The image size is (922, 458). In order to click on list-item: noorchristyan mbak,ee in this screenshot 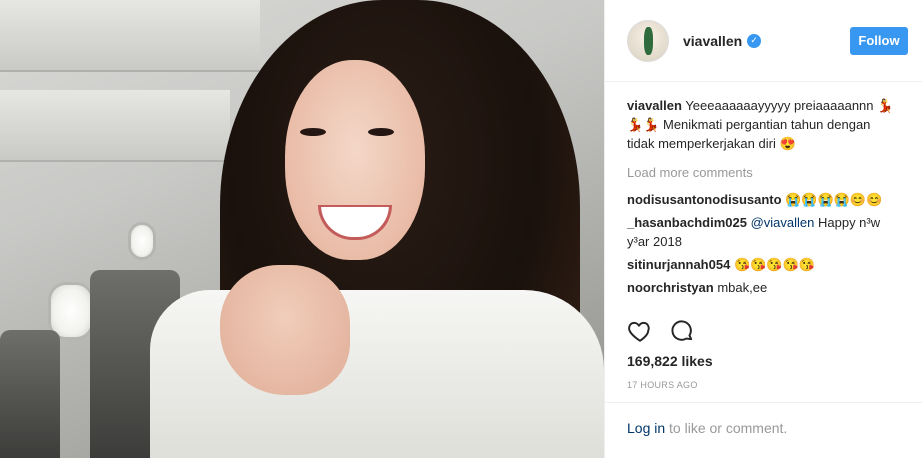, I will do `click(763, 287)`.